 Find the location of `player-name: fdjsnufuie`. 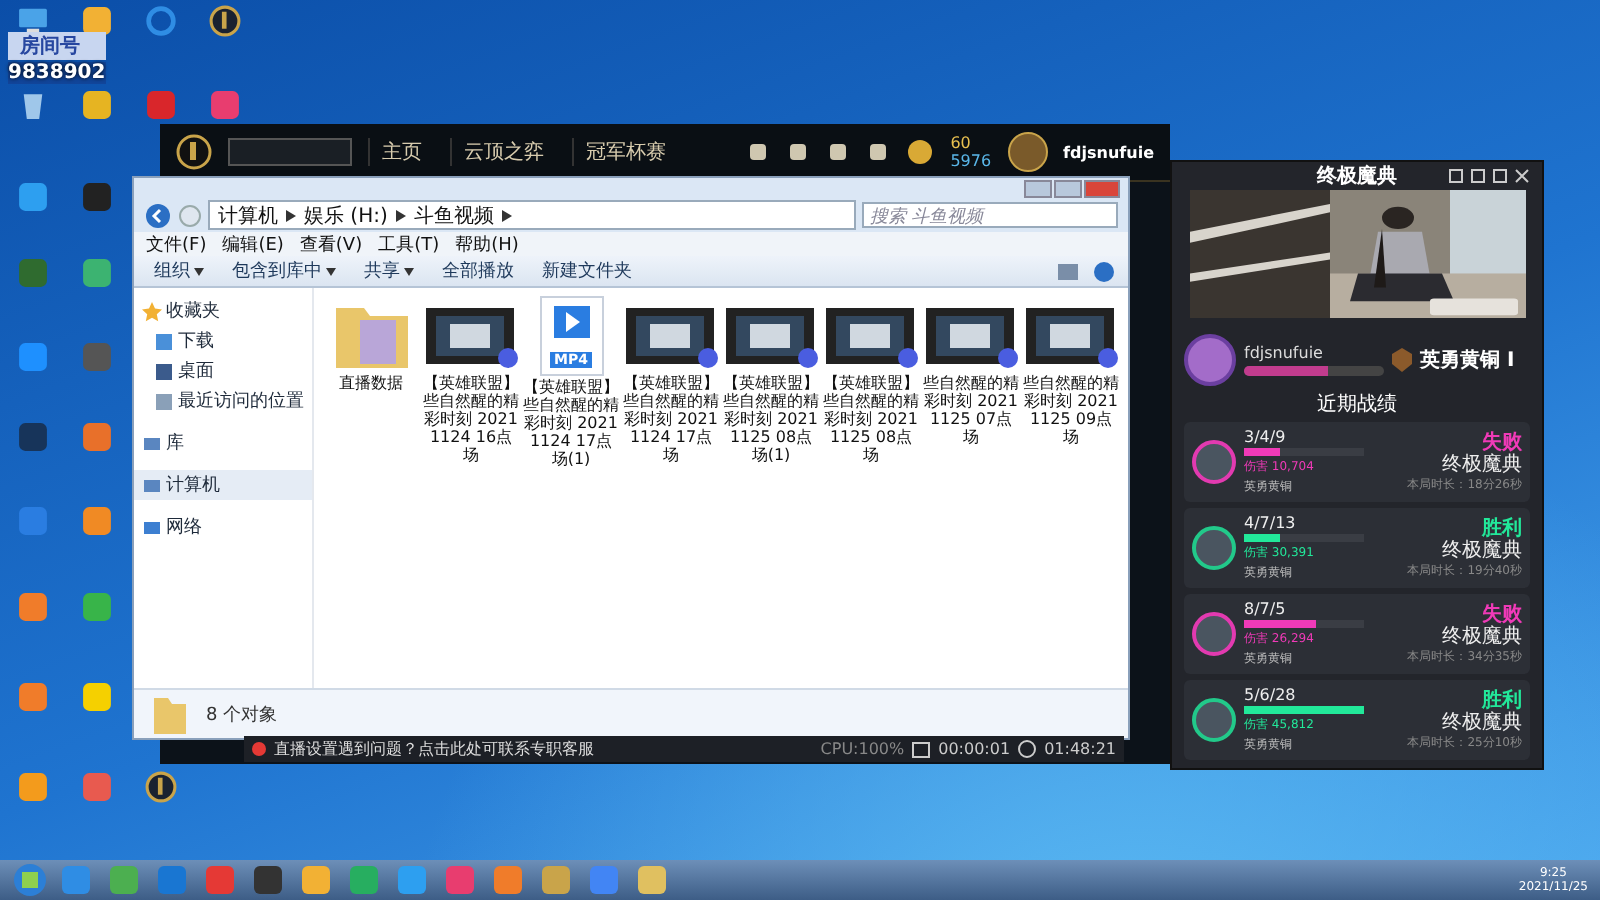

player-name: fdjsnufuie is located at coordinates (1284, 353).